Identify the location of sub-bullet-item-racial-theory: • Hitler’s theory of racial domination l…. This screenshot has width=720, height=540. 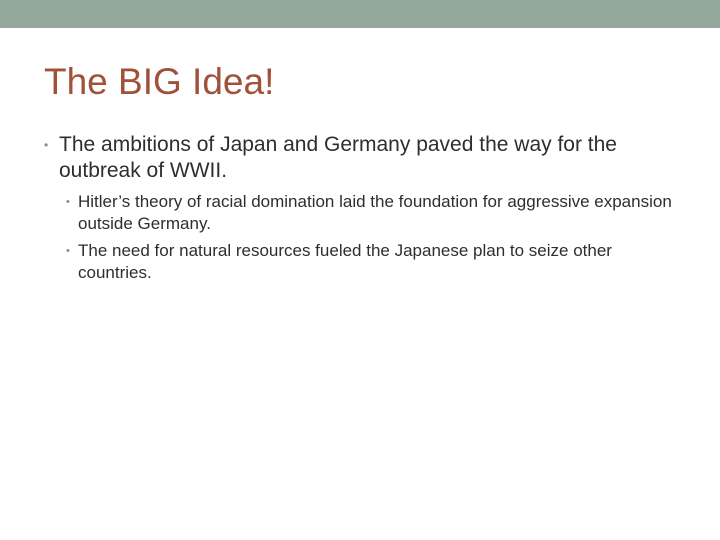
(371, 213).